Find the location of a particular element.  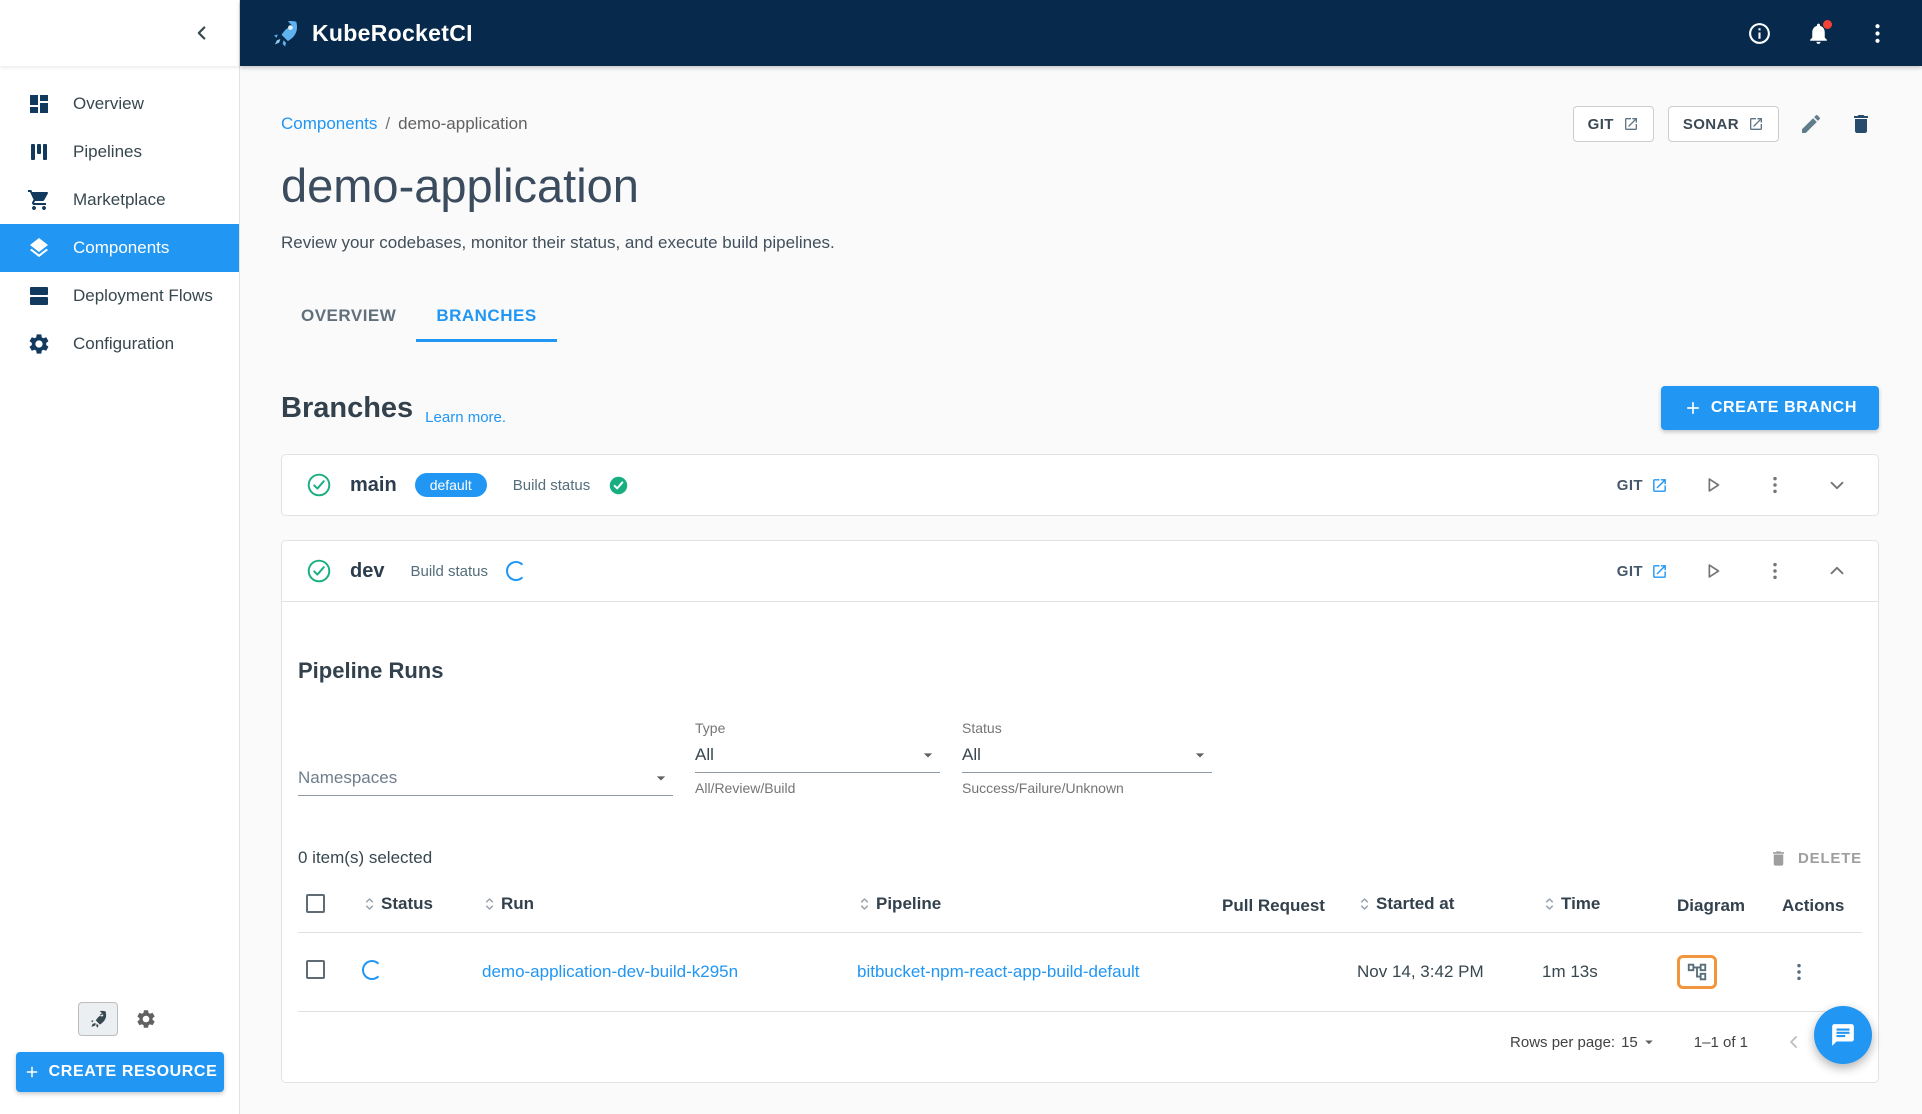

delete-label: DELETE is located at coordinates (1830, 858).